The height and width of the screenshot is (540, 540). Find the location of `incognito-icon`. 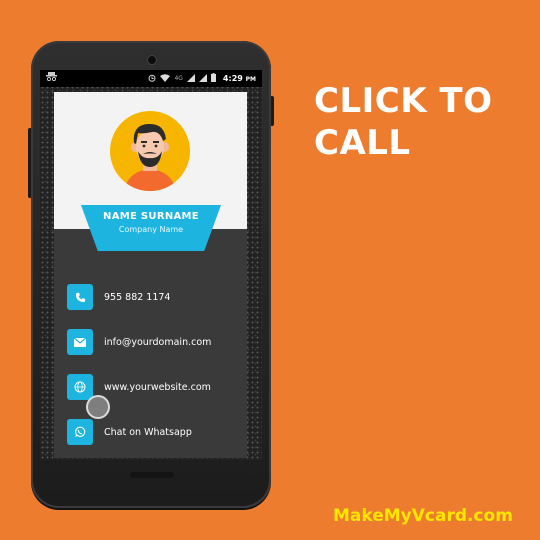

incognito-icon is located at coordinates (51, 78).